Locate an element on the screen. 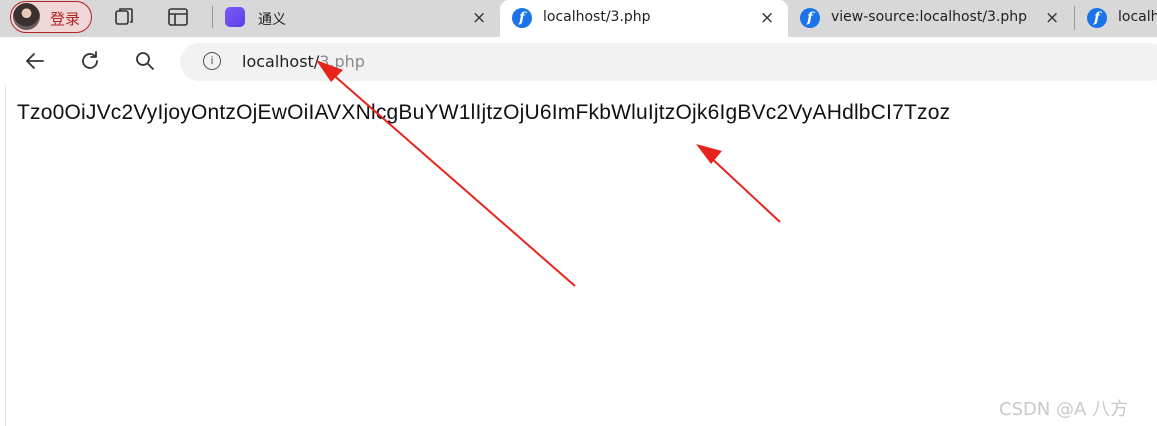 The image size is (1157, 426). profile-button: 登录 is located at coordinates (51, 17).